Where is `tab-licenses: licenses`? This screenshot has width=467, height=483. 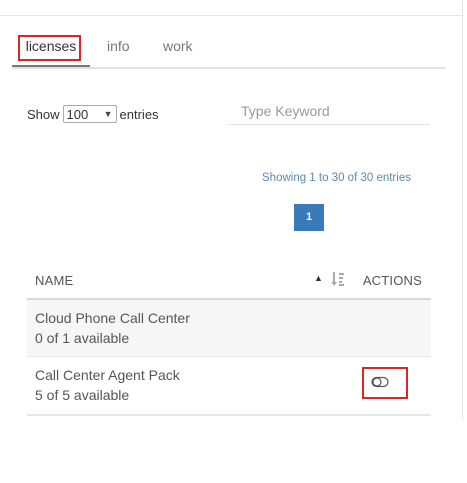
tab-licenses: licenses is located at coordinates (51, 50).